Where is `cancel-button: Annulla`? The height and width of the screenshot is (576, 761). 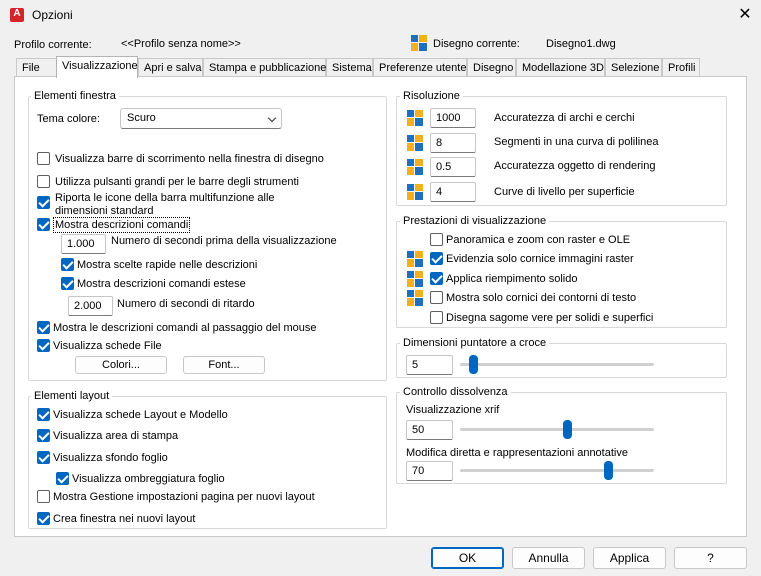
cancel-button: Annulla is located at coordinates (548, 558).